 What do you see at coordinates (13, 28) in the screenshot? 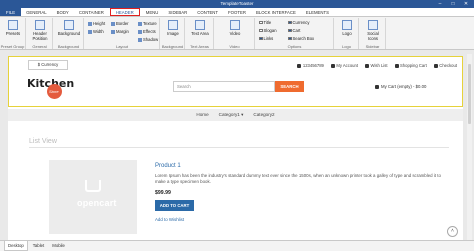
I see `presets-button: Presets` at bounding box center [13, 28].